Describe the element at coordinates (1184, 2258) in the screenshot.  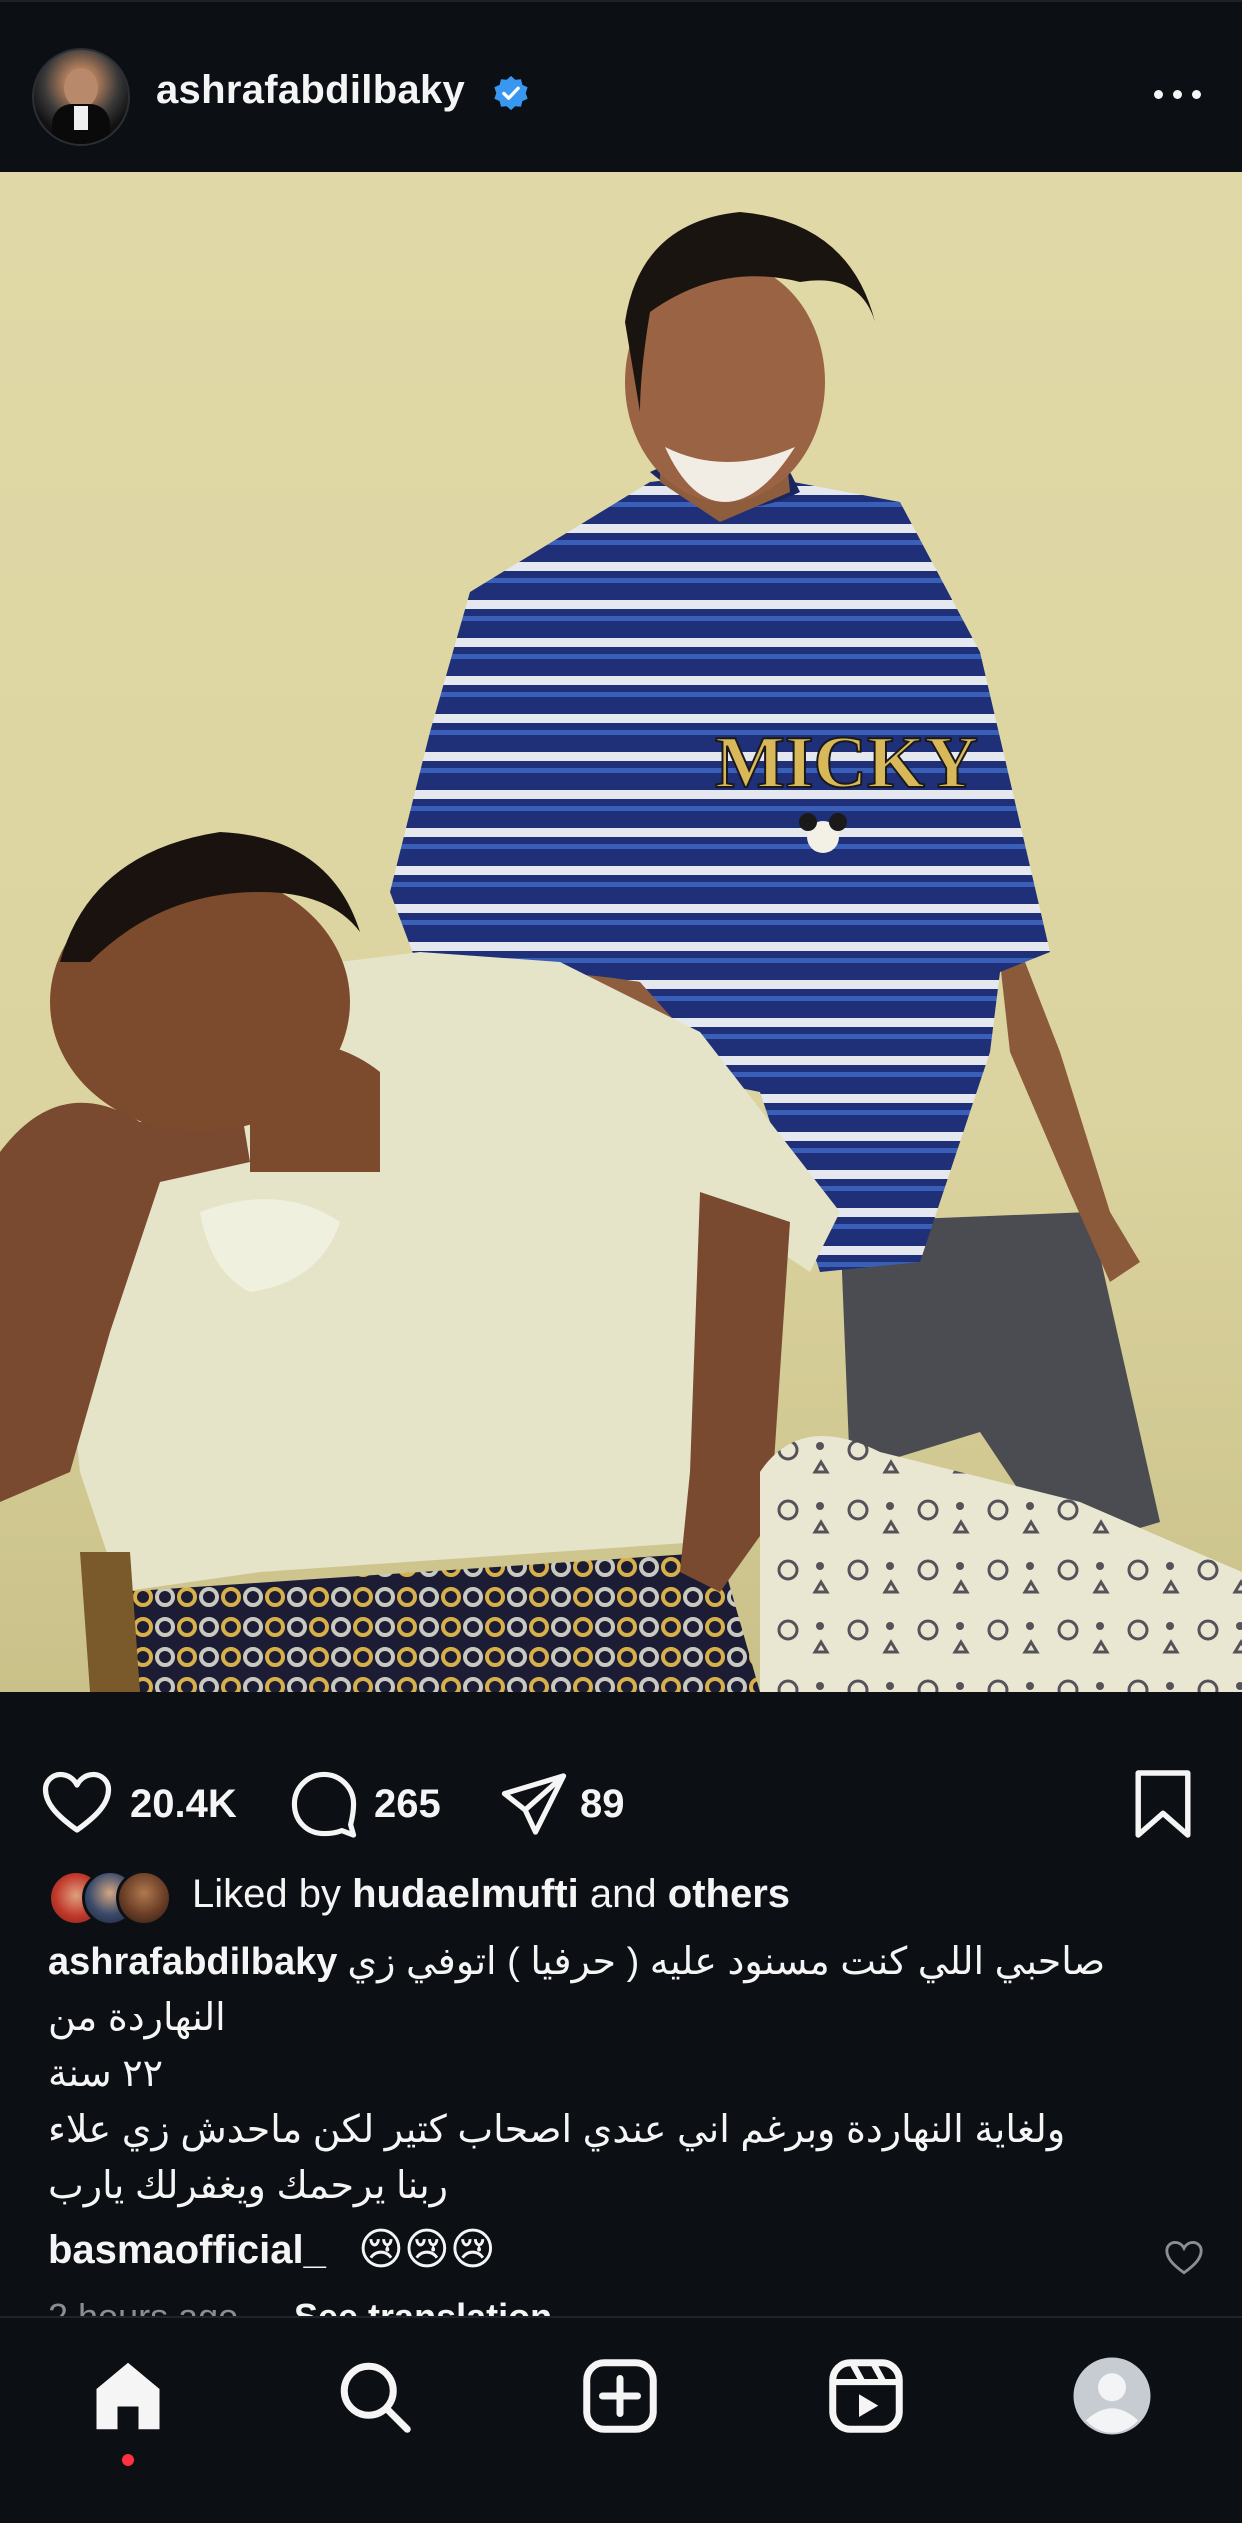
I see `comment-like-heart-icon` at that location.